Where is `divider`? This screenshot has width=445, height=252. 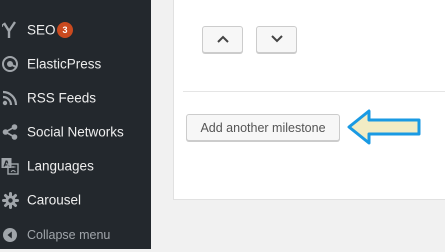
divider is located at coordinates (314, 91).